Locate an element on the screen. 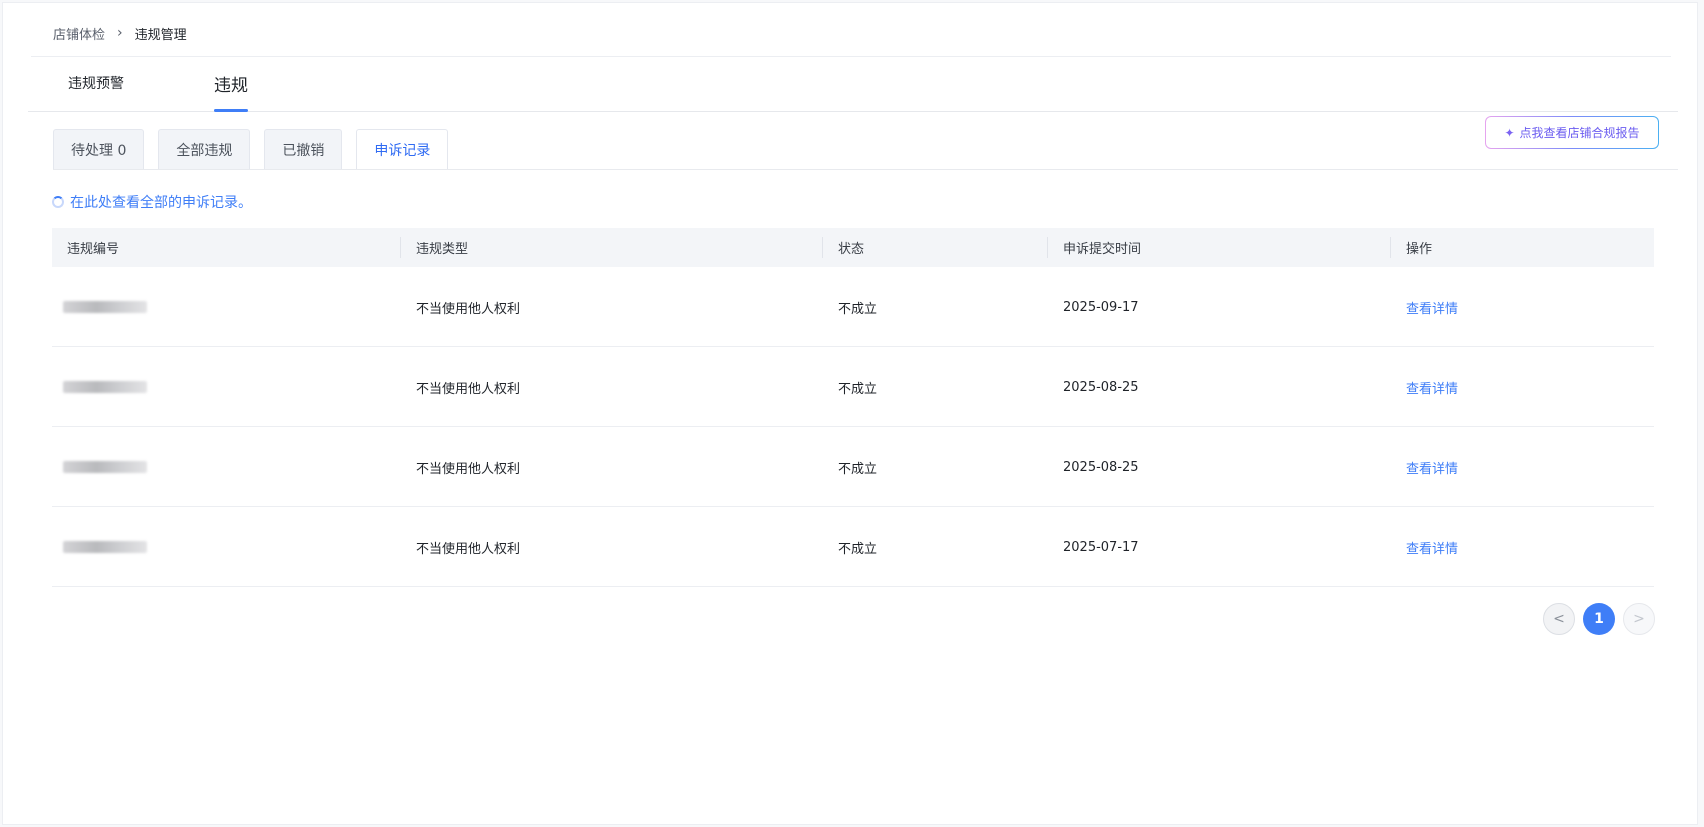  notice-bar: 在此处查看全部的申诉记录。 is located at coordinates (152, 202).